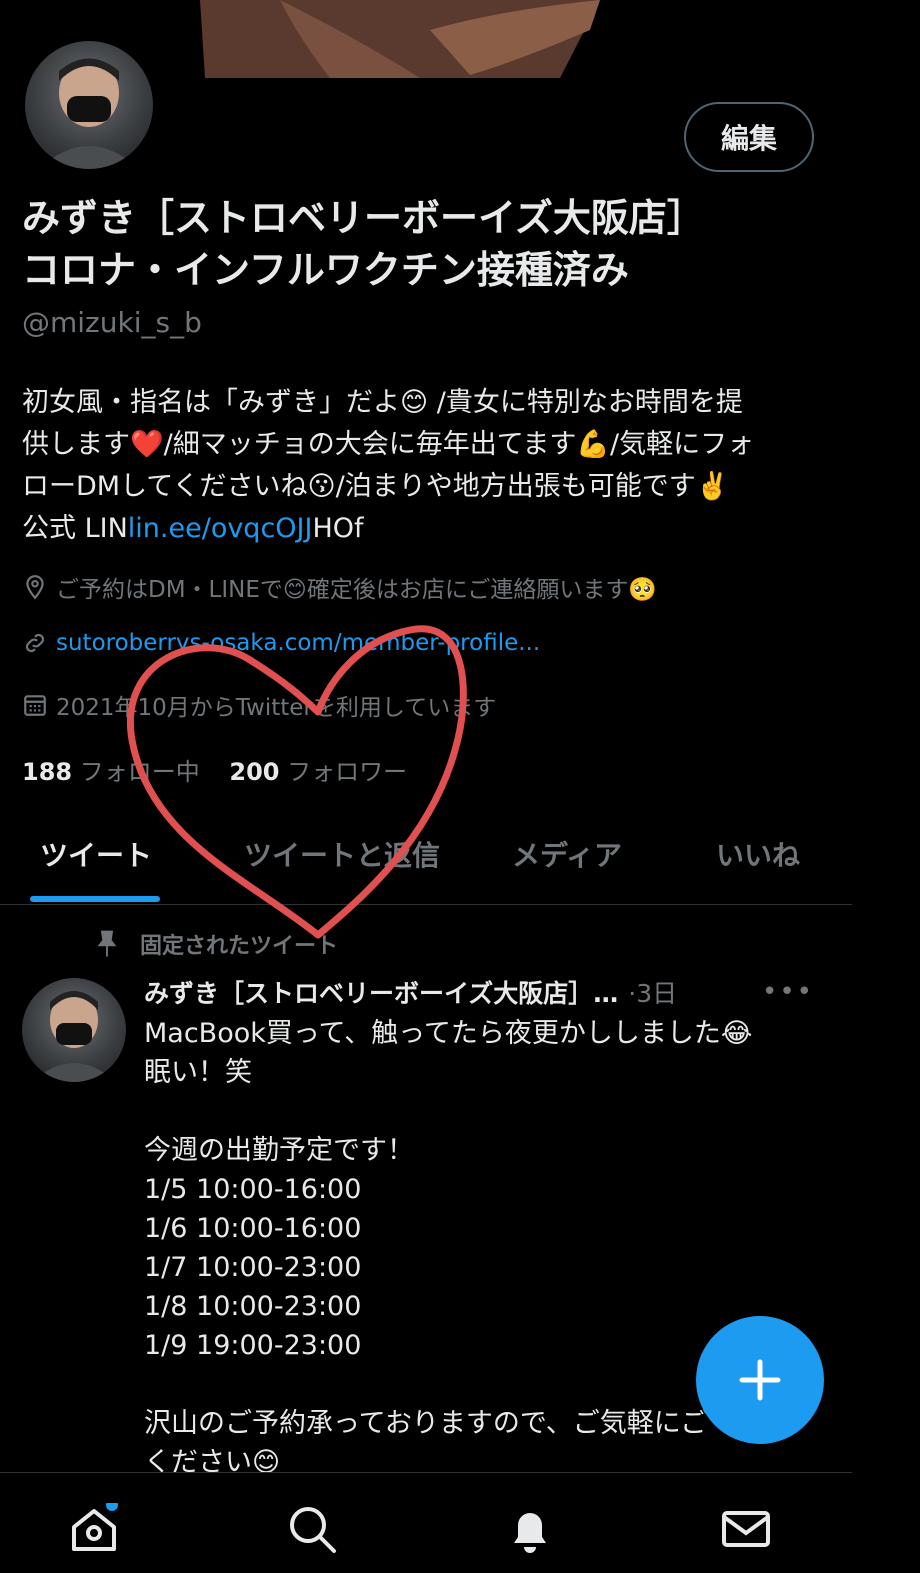  What do you see at coordinates (530, 1529) in the screenshot?
I see `bell-icon` at bounding box center [530, 1529].